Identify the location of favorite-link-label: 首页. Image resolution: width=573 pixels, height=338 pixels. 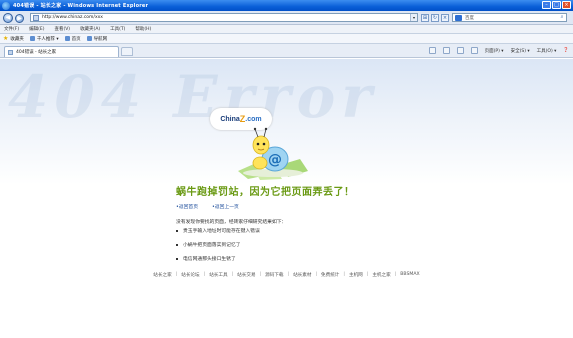
(76, 39).